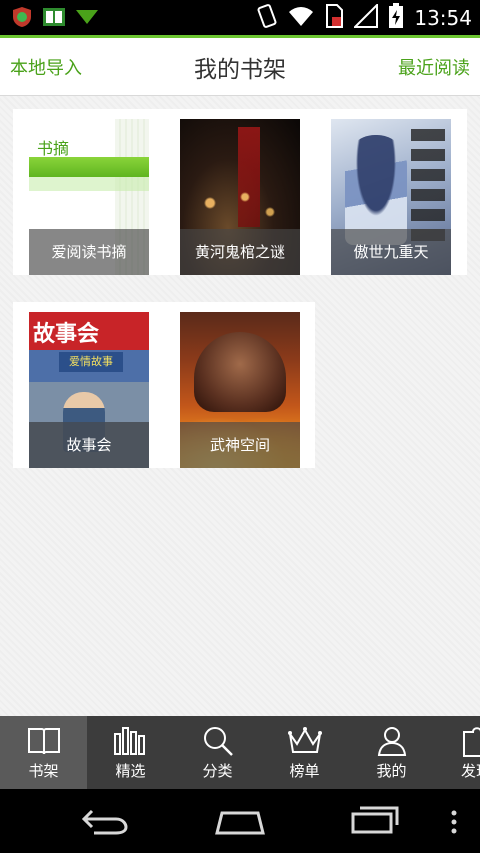 This screenshot has height=853, width=480. I want to click on sim-error-icon, so click(334, 18).